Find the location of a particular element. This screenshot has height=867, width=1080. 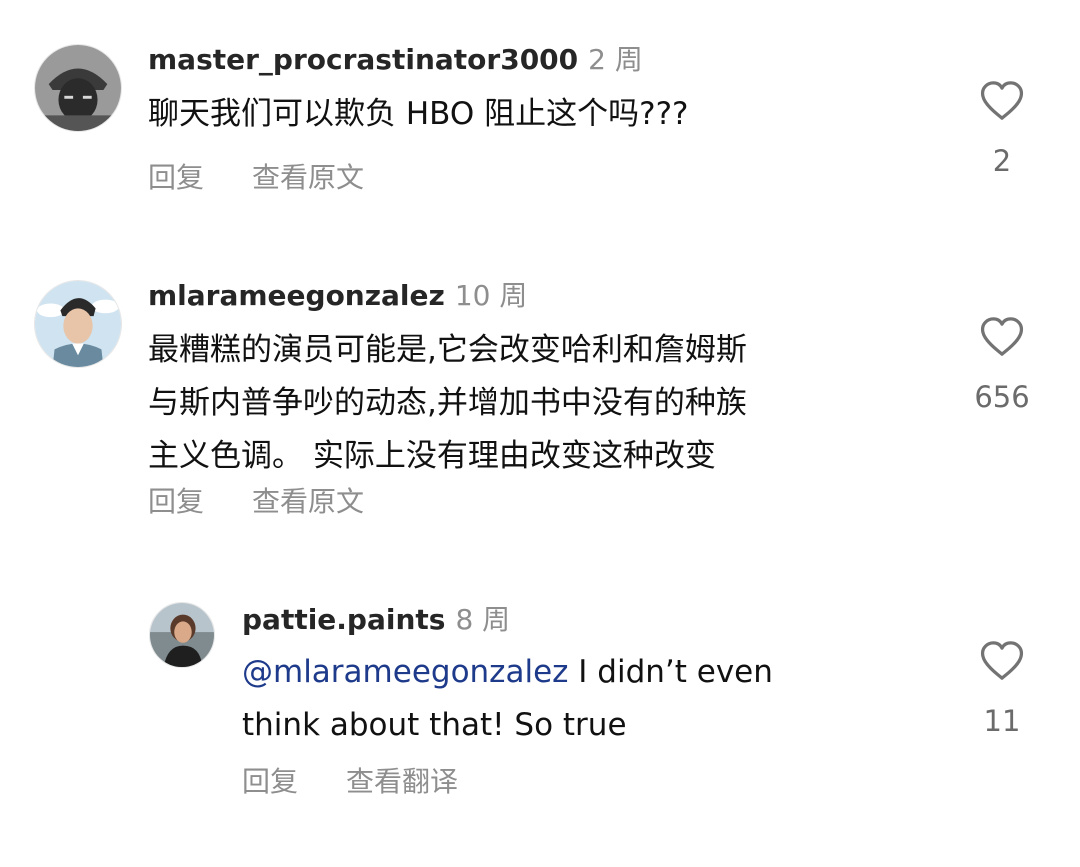

comment-header: master_procrastinator3000 2 周 is located at coordinates (395, 60).